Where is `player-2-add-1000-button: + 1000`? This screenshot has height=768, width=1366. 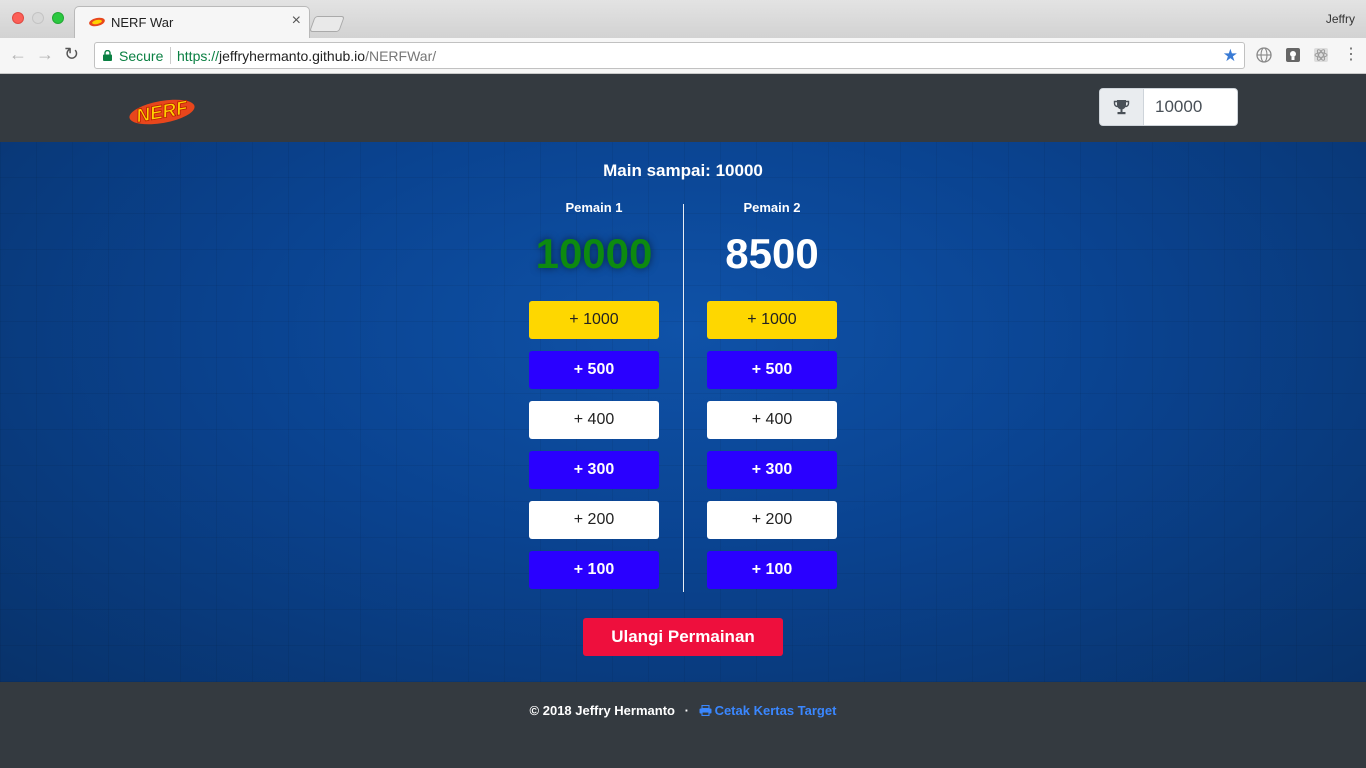 player-2-add-1000-button: + 1000 is located at coordinates (772, 320).